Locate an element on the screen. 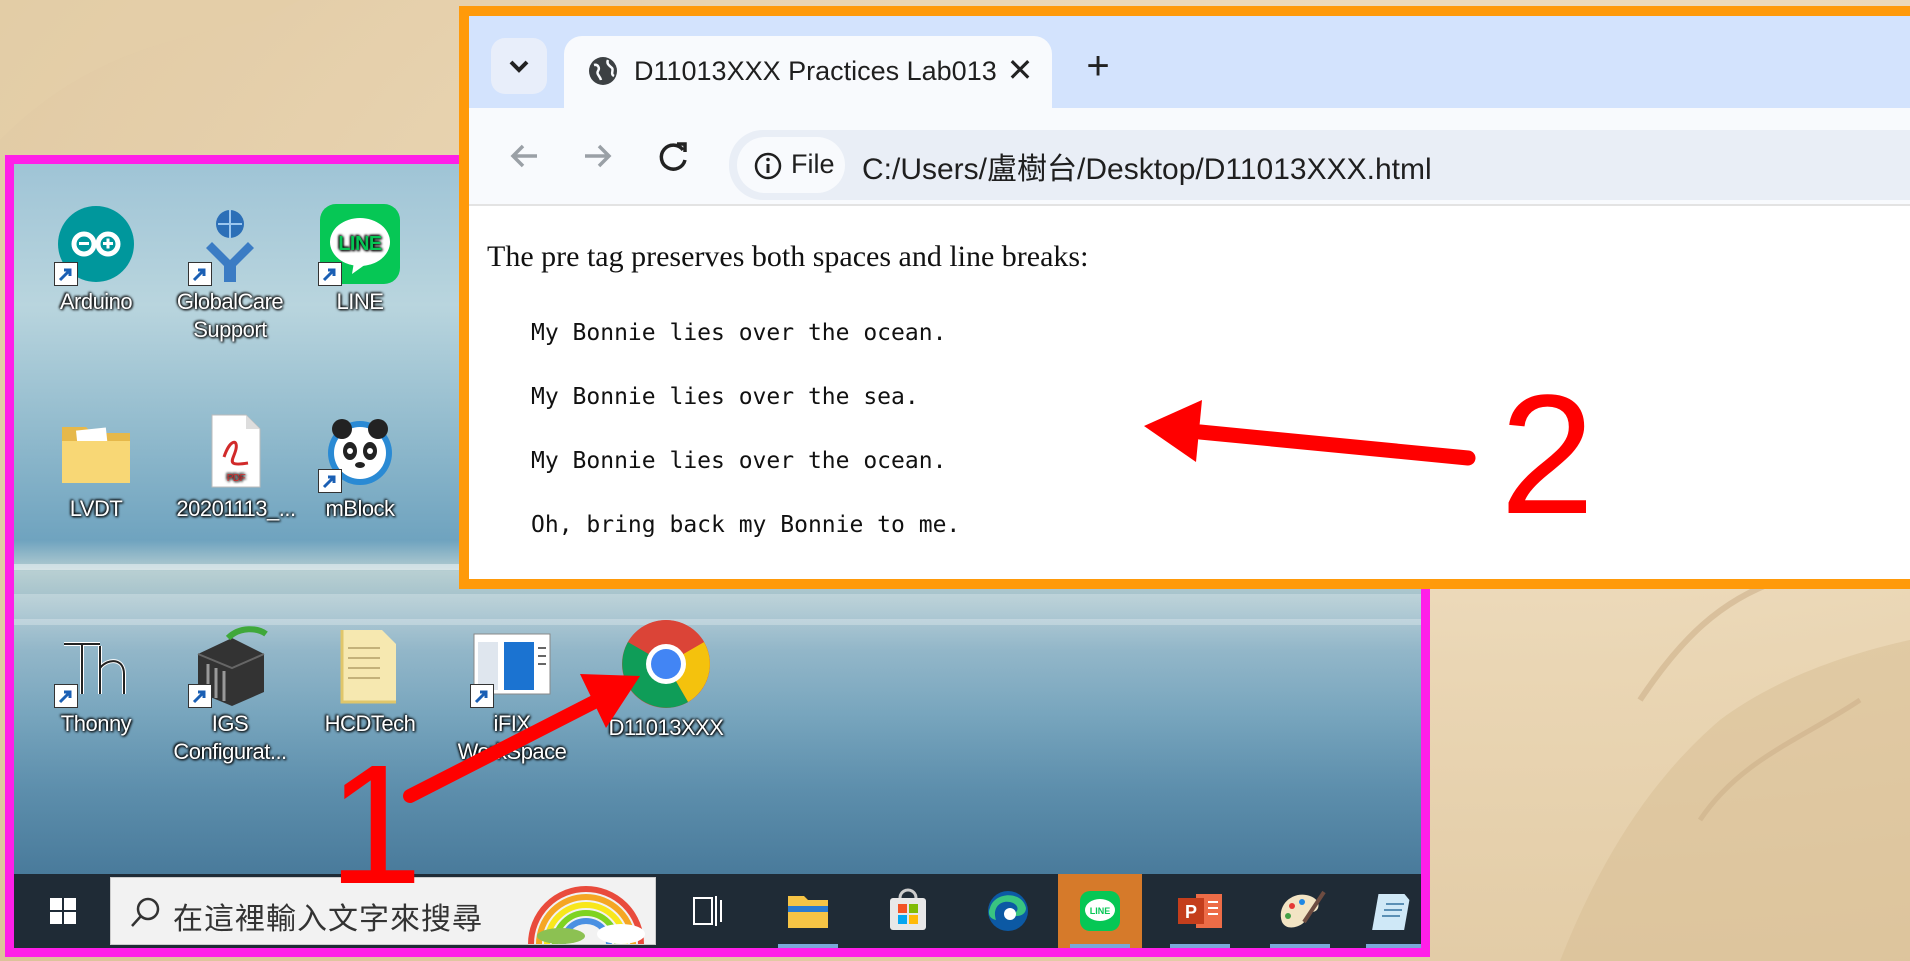 This screenshot has width=1910, height=961. arrow-right-icon is located at coordinates (598, 156).